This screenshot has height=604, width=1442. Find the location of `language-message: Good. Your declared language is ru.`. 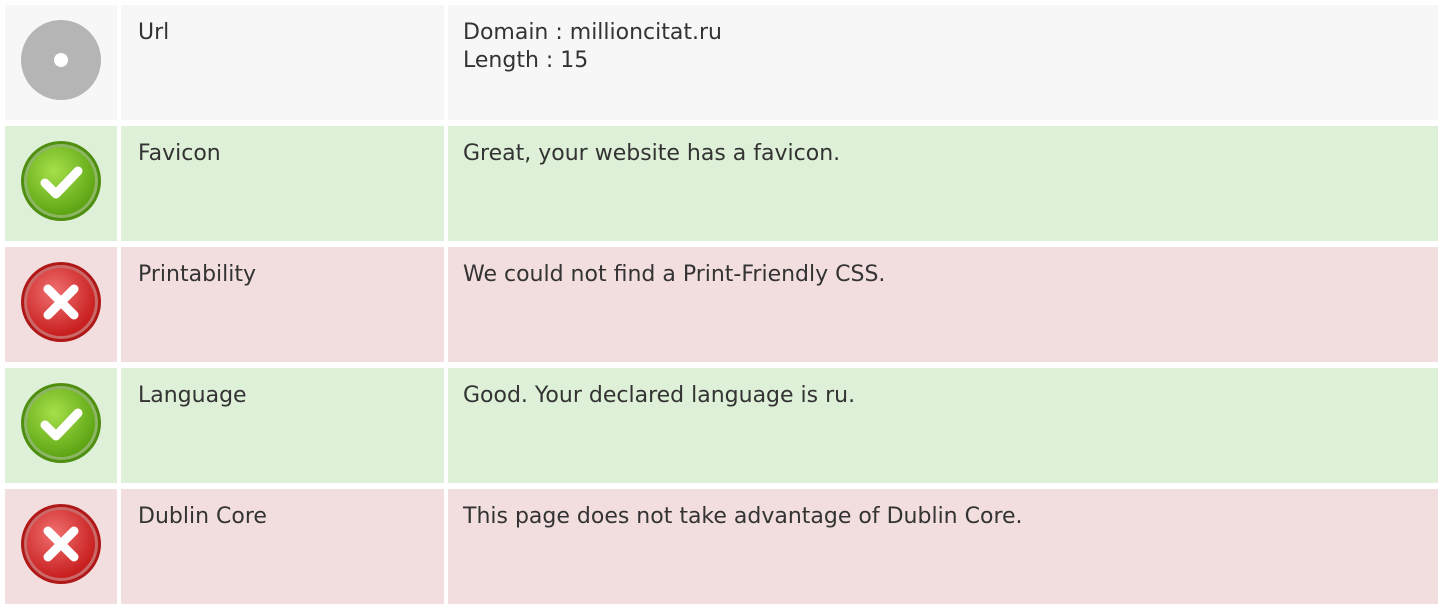

language-message: Good. Your declared language is ru. is located at coordinates (659, 395).